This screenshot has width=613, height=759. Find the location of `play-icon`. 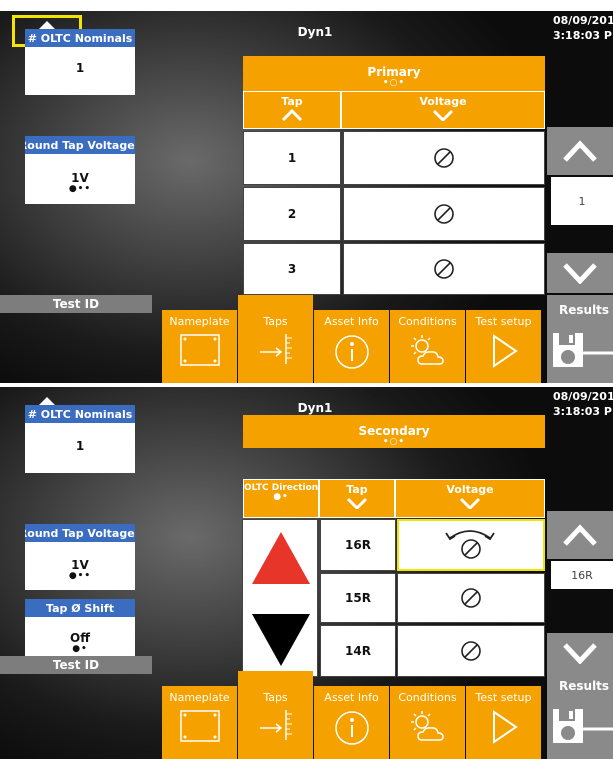

play-icon is located at coordinates (505, 727).